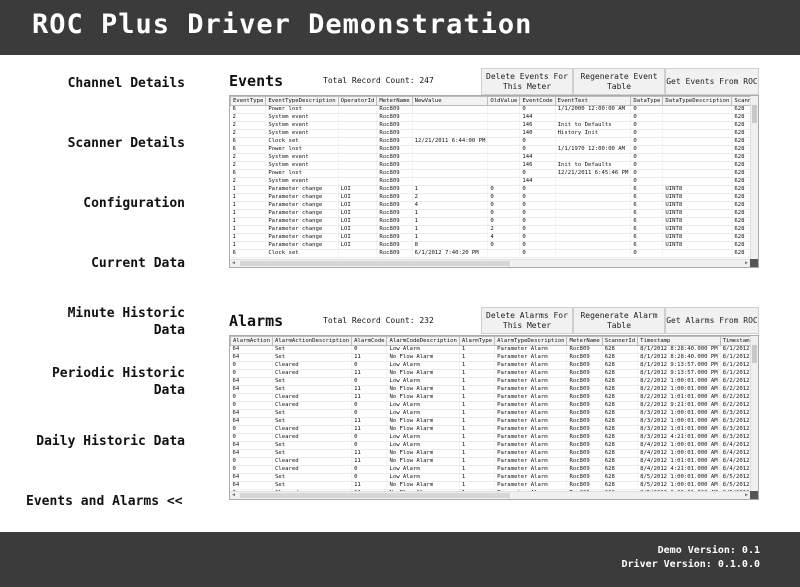  I want to click on table-row: 1 Parameter change LOI Roc809 4 0 0 6 UINT8 628, so click(490, 205).